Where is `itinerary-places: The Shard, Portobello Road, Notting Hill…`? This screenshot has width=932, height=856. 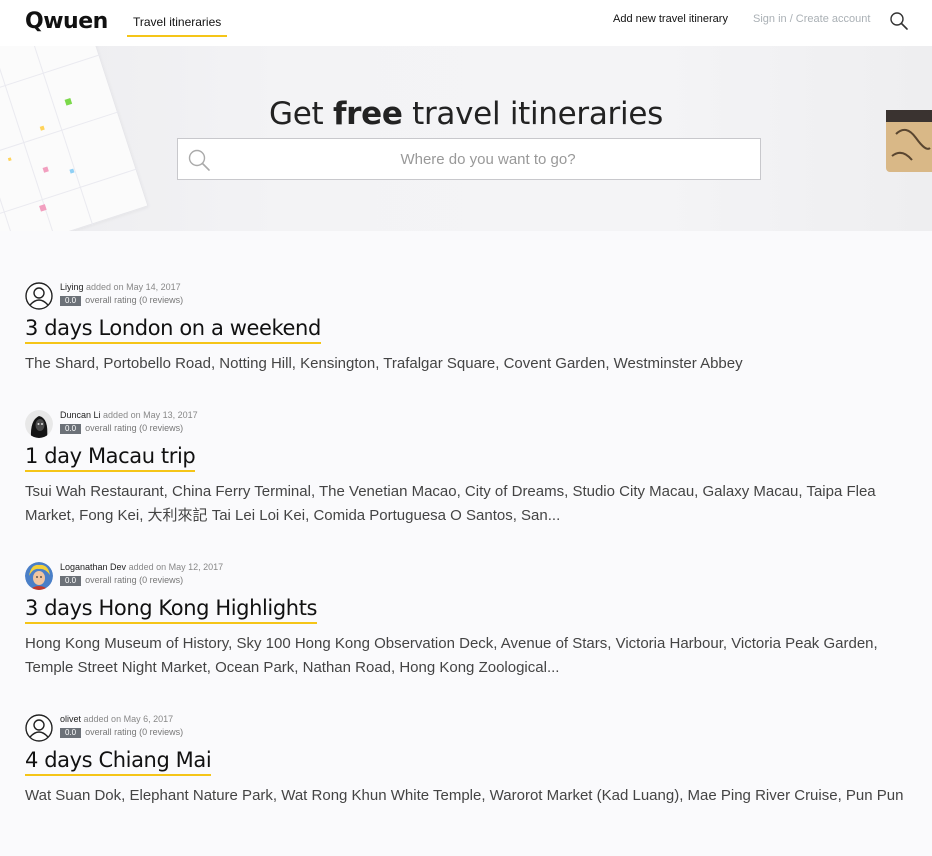
itinerary-places: The Shard, Portobello Road, Notting Hill… is located at coordinates (384, 363).